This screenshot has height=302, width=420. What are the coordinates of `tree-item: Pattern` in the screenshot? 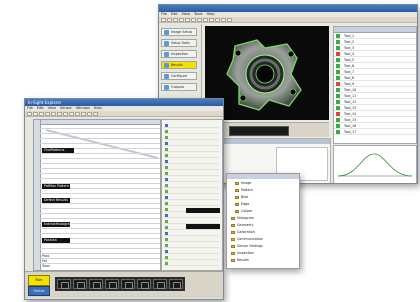 It's located at (244, 190).